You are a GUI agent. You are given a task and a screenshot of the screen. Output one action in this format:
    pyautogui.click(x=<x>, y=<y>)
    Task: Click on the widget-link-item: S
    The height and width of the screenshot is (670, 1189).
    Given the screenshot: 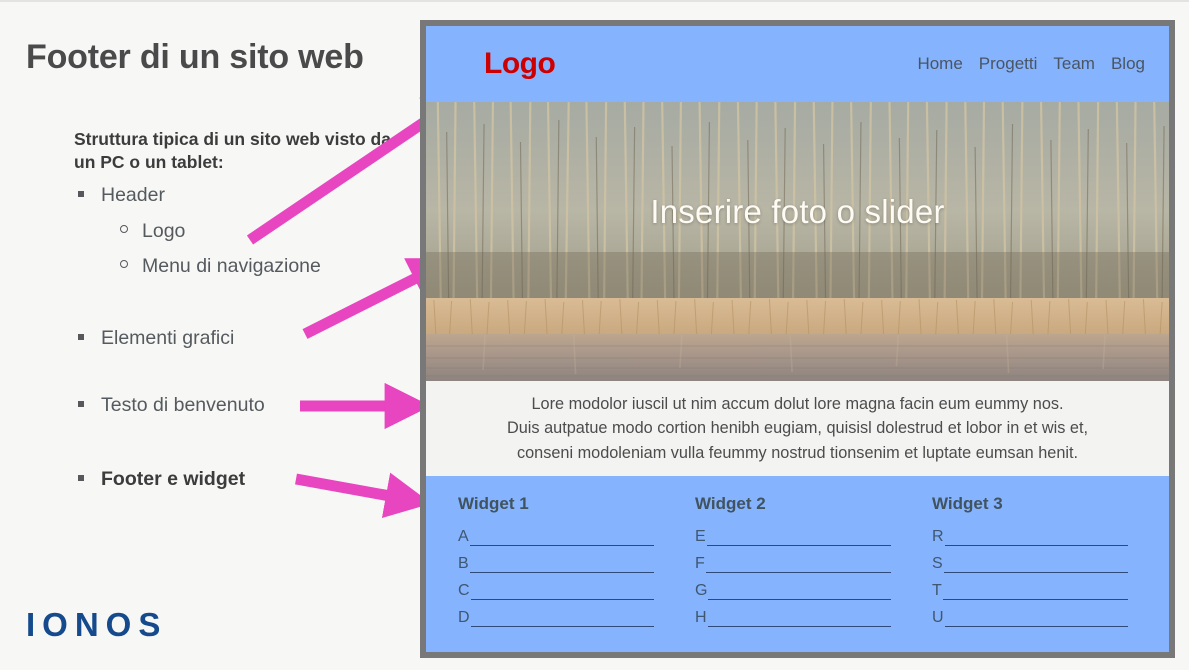 What is the action you would take?
    pyautogui.click(x=1030, y=564)
    